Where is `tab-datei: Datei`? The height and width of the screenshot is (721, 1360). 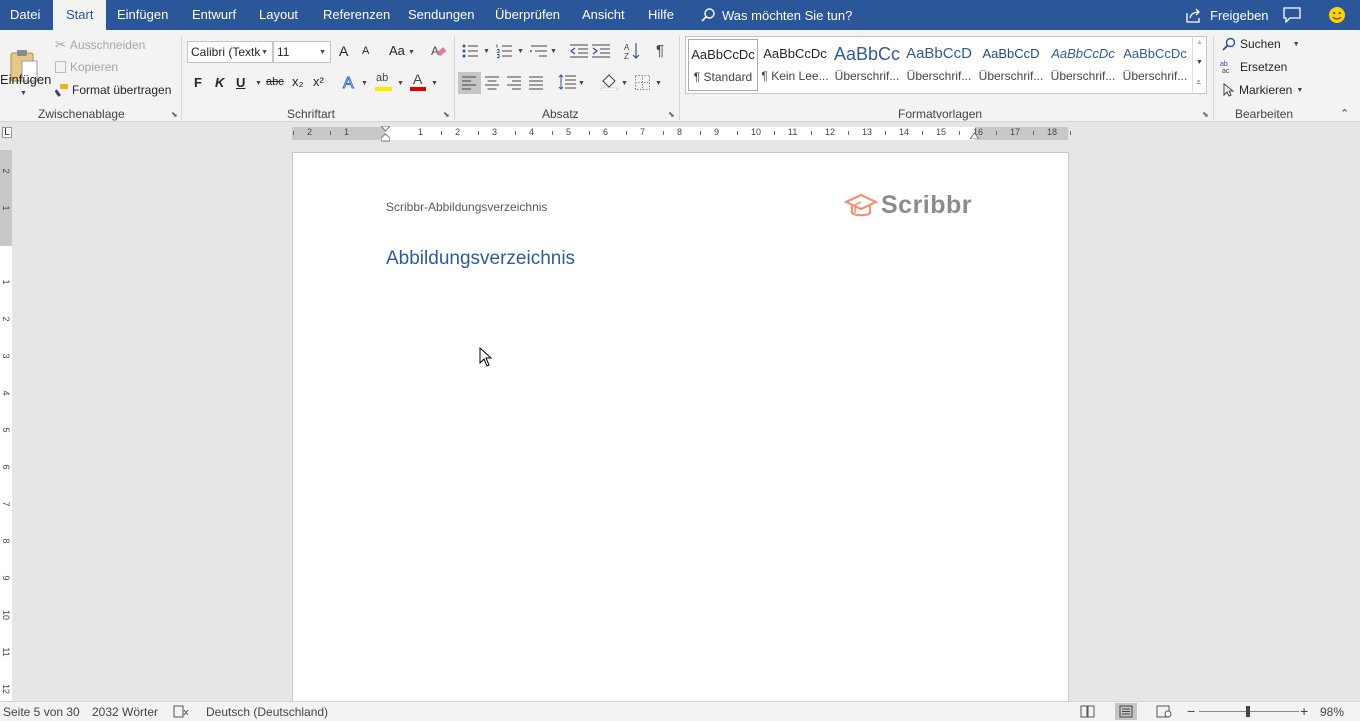 tab-datei: Datei is located at coordinates (25, 15).